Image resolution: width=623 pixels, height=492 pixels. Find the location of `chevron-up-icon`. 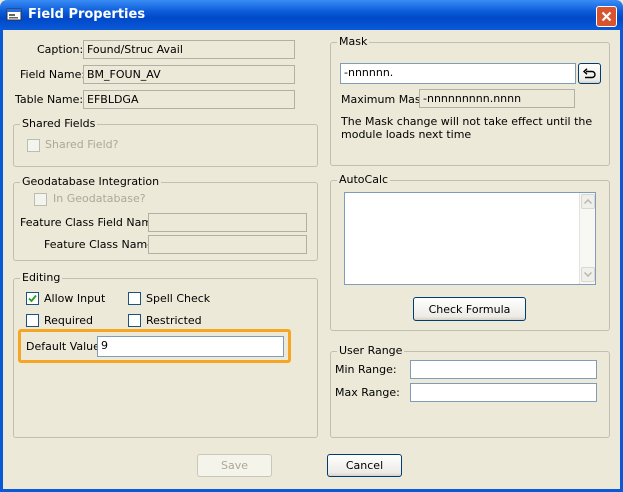

chevron-up-icon is located at coordinates (588, 201).